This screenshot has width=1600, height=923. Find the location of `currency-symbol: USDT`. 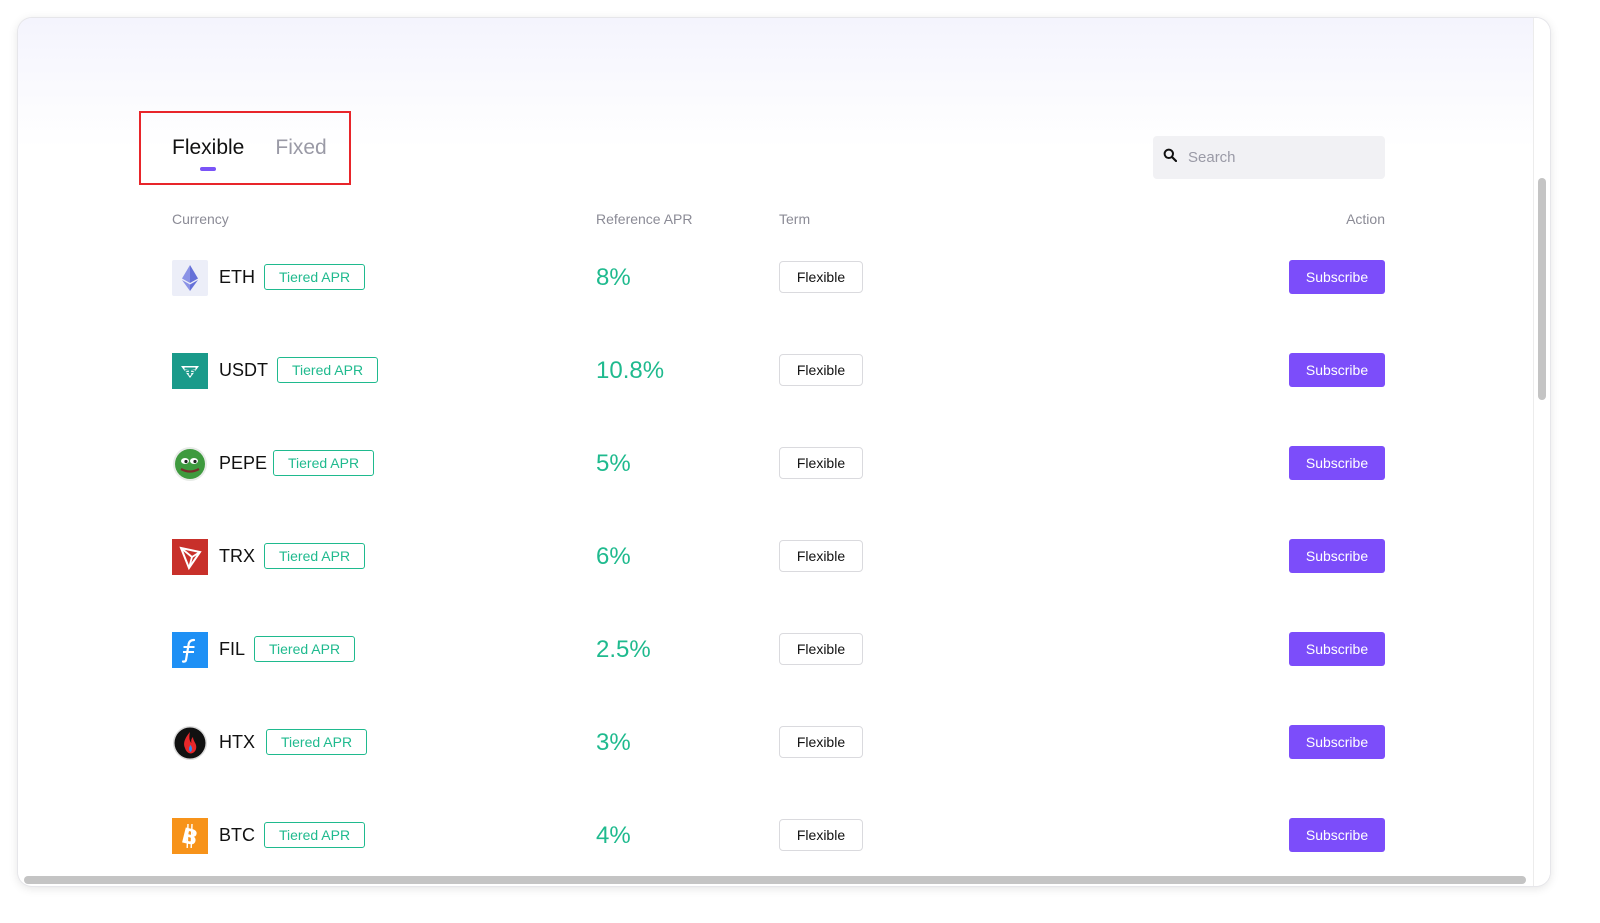

currency-symbol: USDT is located at coordinates (243, 370).